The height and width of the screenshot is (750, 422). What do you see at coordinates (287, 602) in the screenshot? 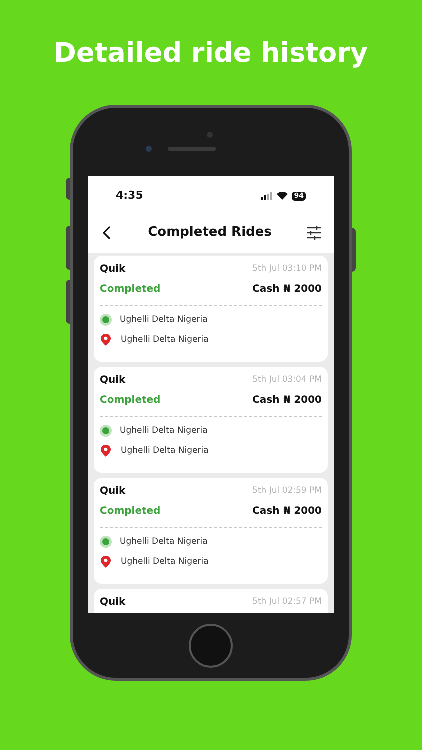
I see `ride-time: 5th Jul 02:57 PM` at bounding box center [287, 602].